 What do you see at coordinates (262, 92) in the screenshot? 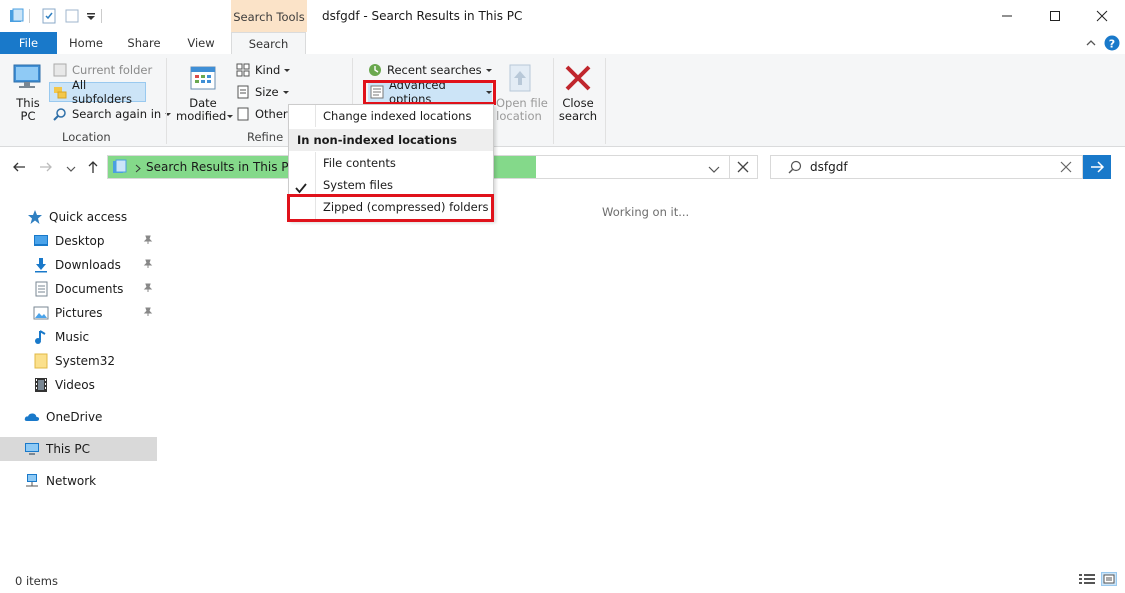
I see `size-button: Size` at bounding box center [262, 92].